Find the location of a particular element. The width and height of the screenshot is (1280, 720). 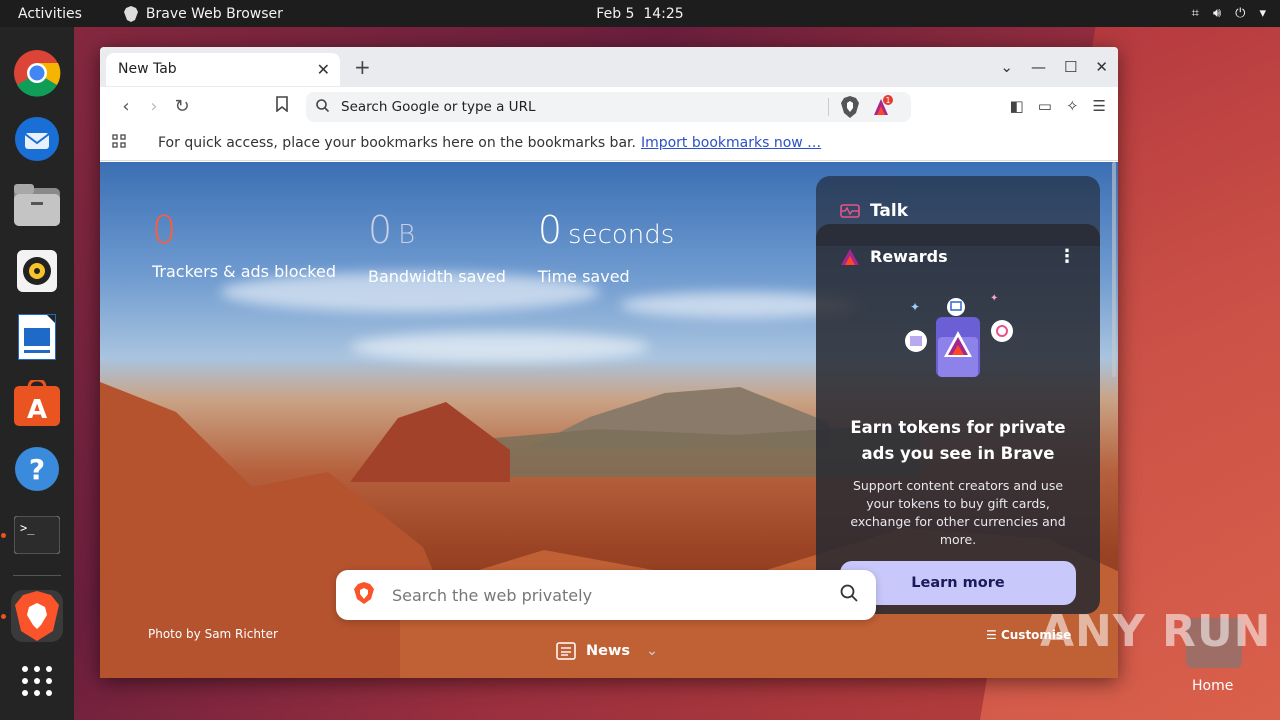

stat-time: 0 seconds Time saved is located at coordinates (606, 248).